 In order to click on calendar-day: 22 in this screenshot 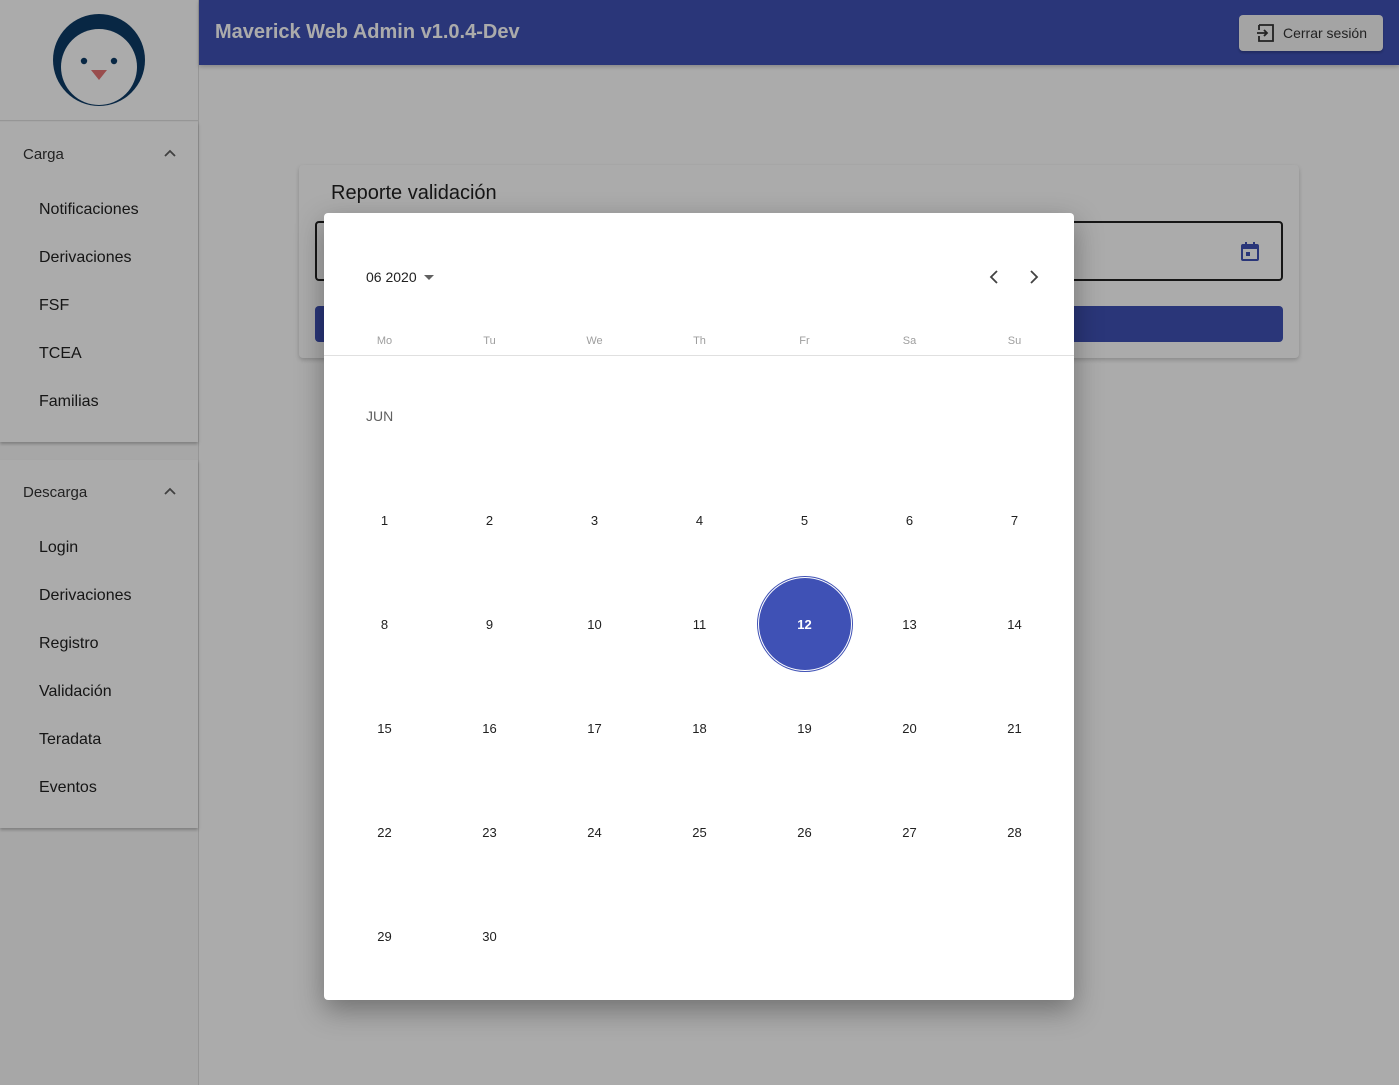, I will do `click(384, 832)`.